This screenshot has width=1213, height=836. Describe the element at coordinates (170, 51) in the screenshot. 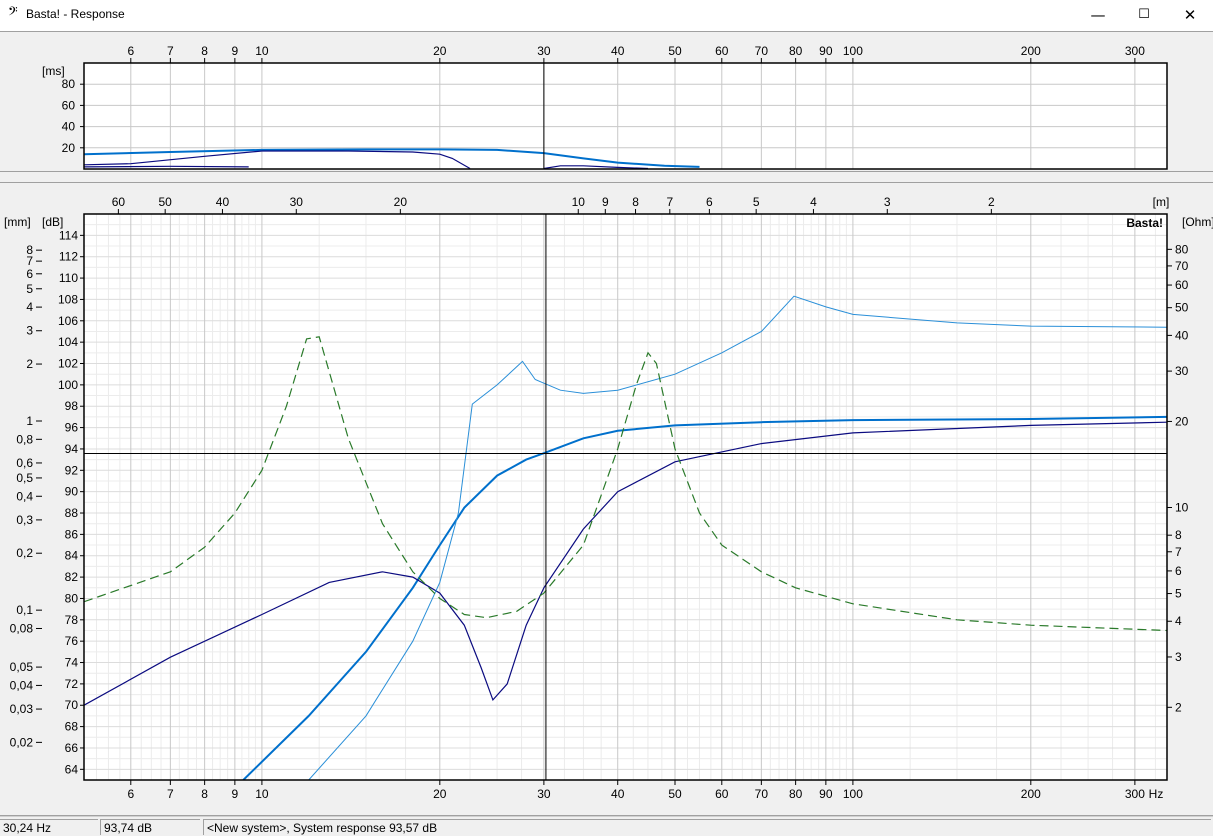

I see `x-tick-label: 7` at that location.